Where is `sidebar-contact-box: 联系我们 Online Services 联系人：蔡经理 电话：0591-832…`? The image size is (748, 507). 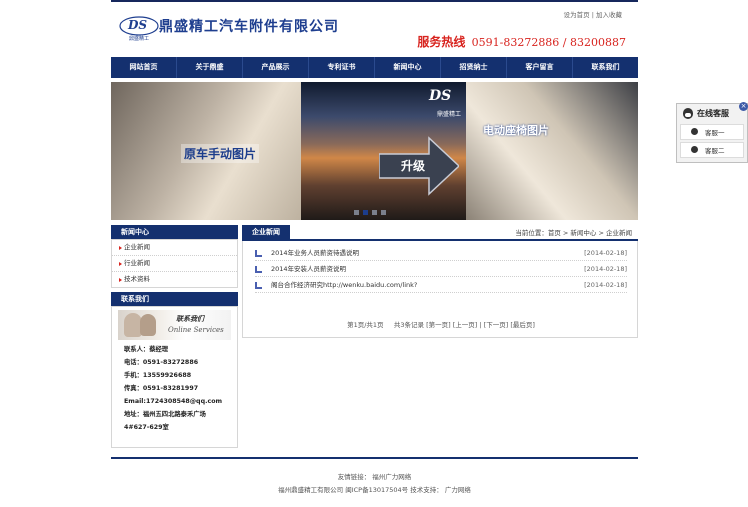 sidebar-contact-box: 联系我们 Online Services 联系人：蔡经理 电话：0591-832… is located at coordinates (174, 377).